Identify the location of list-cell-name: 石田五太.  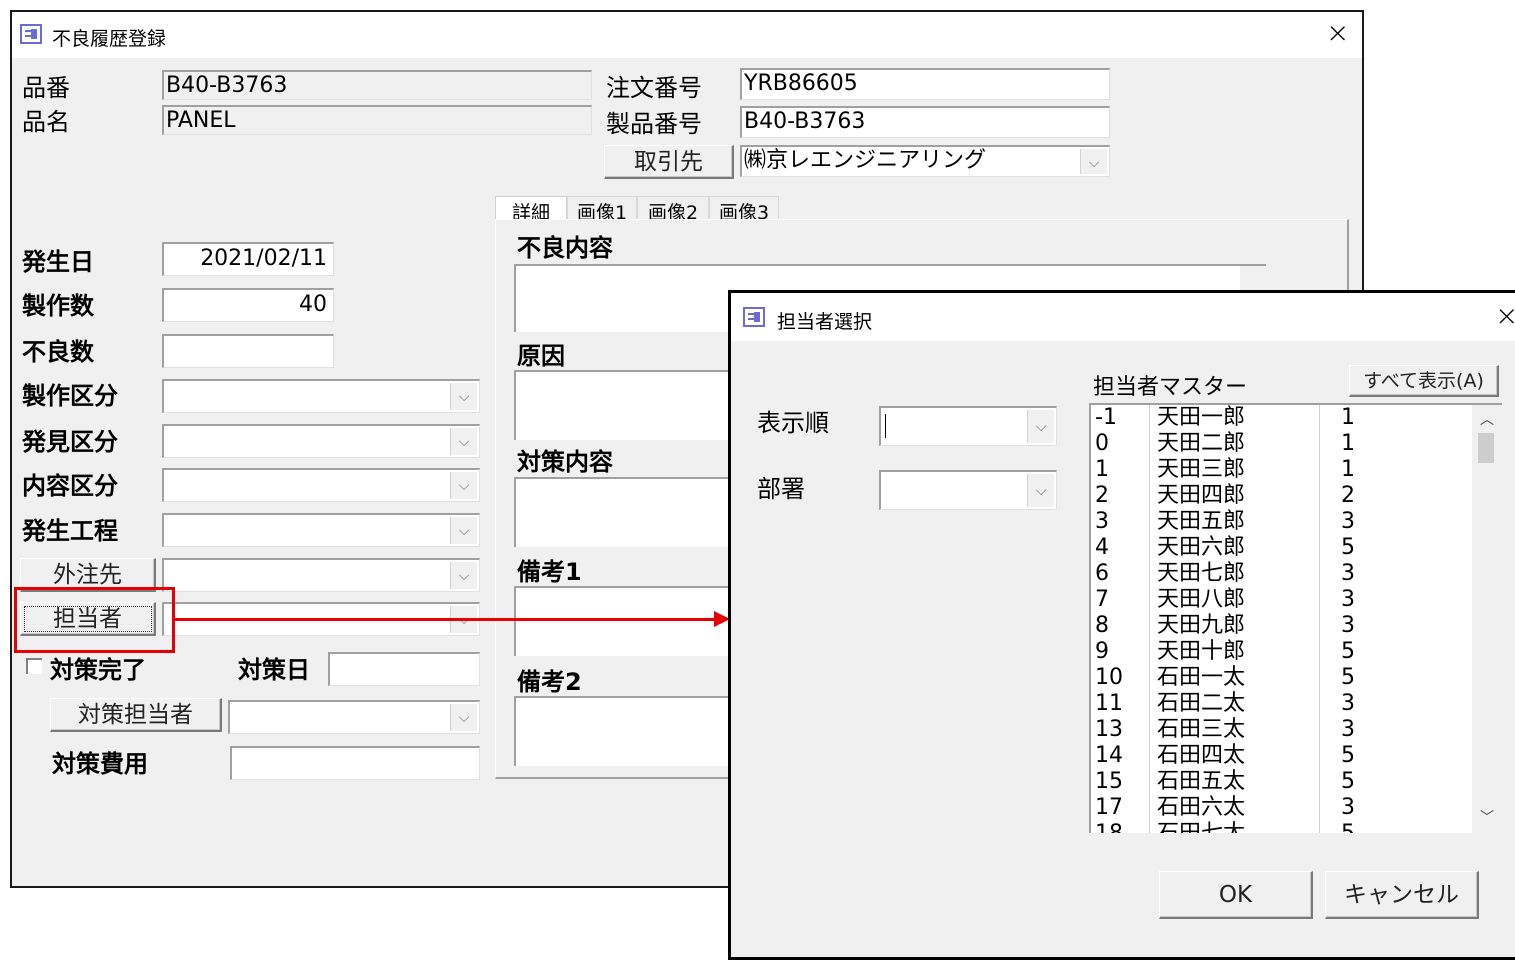
(1201, 781).